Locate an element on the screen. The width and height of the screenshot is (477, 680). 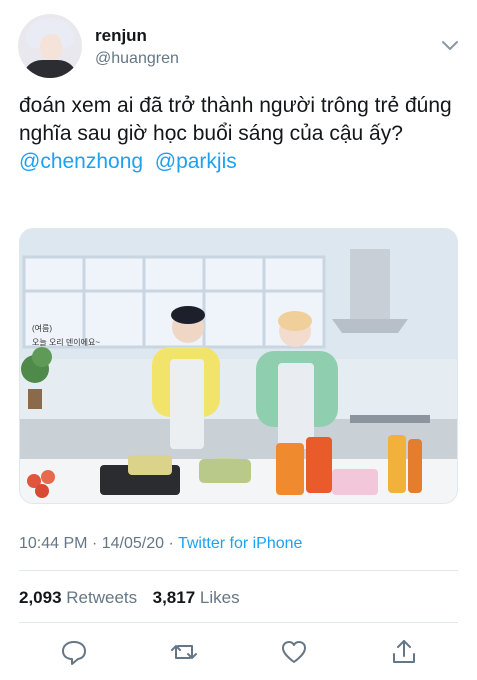
speech-bubble-icon is located at coordinates (74, 652).